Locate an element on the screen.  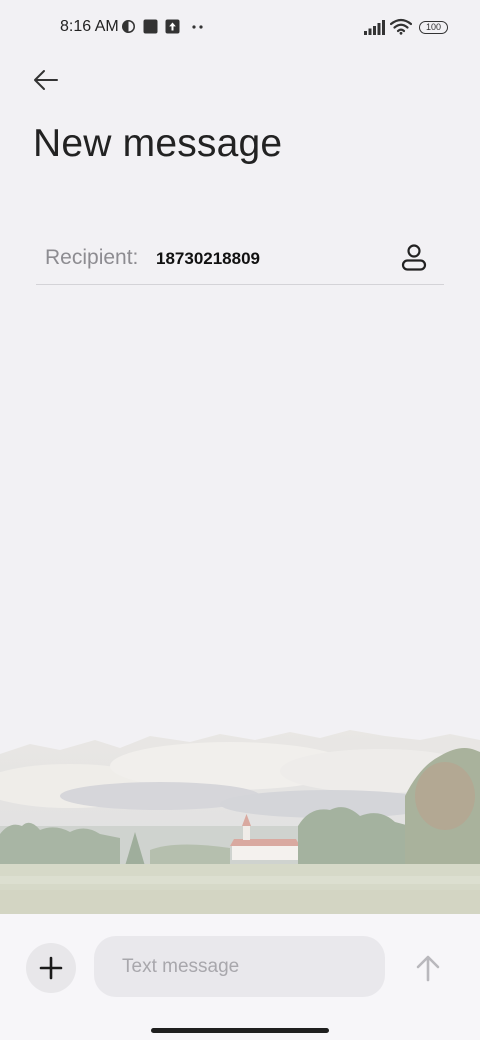
upload-icon is located at coordinates (172, 26).